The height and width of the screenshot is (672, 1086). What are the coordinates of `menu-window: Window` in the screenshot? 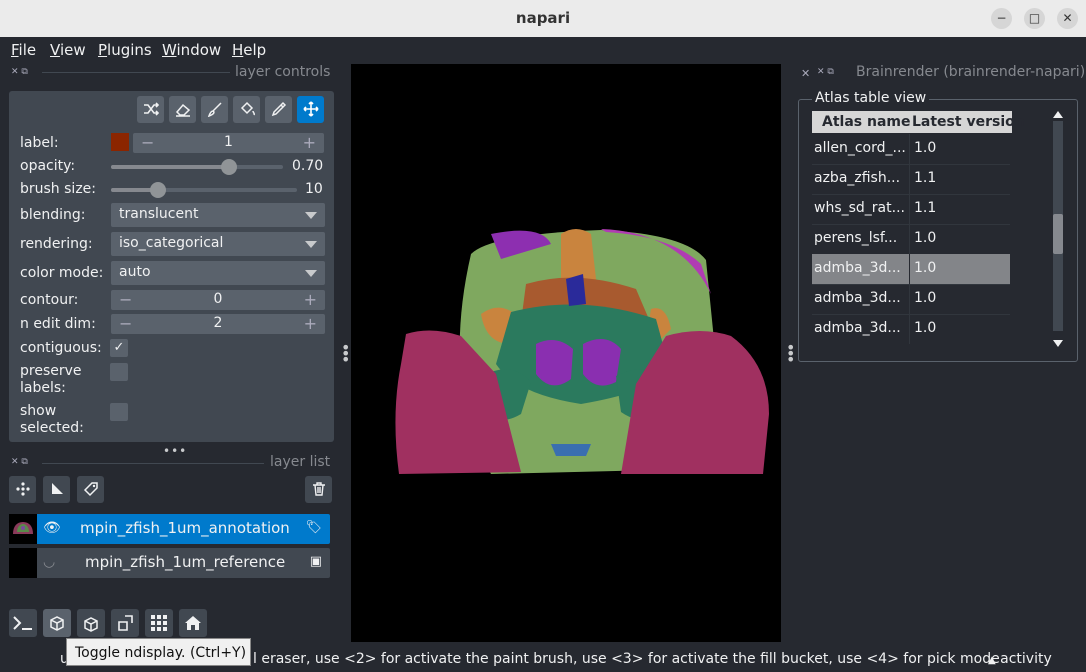 It's located at (191, 50).